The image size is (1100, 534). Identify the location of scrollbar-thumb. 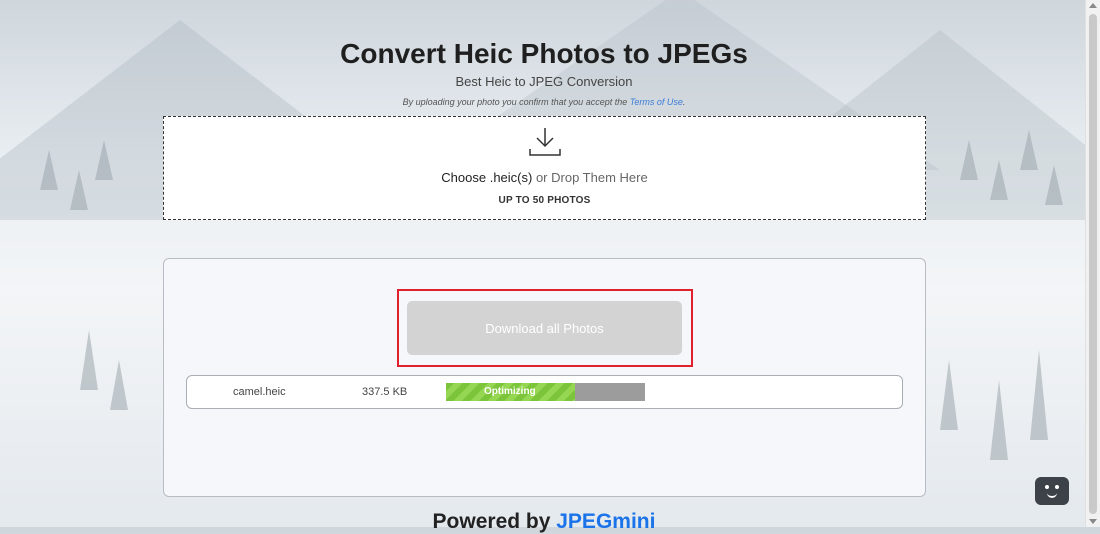
(1093, 264).